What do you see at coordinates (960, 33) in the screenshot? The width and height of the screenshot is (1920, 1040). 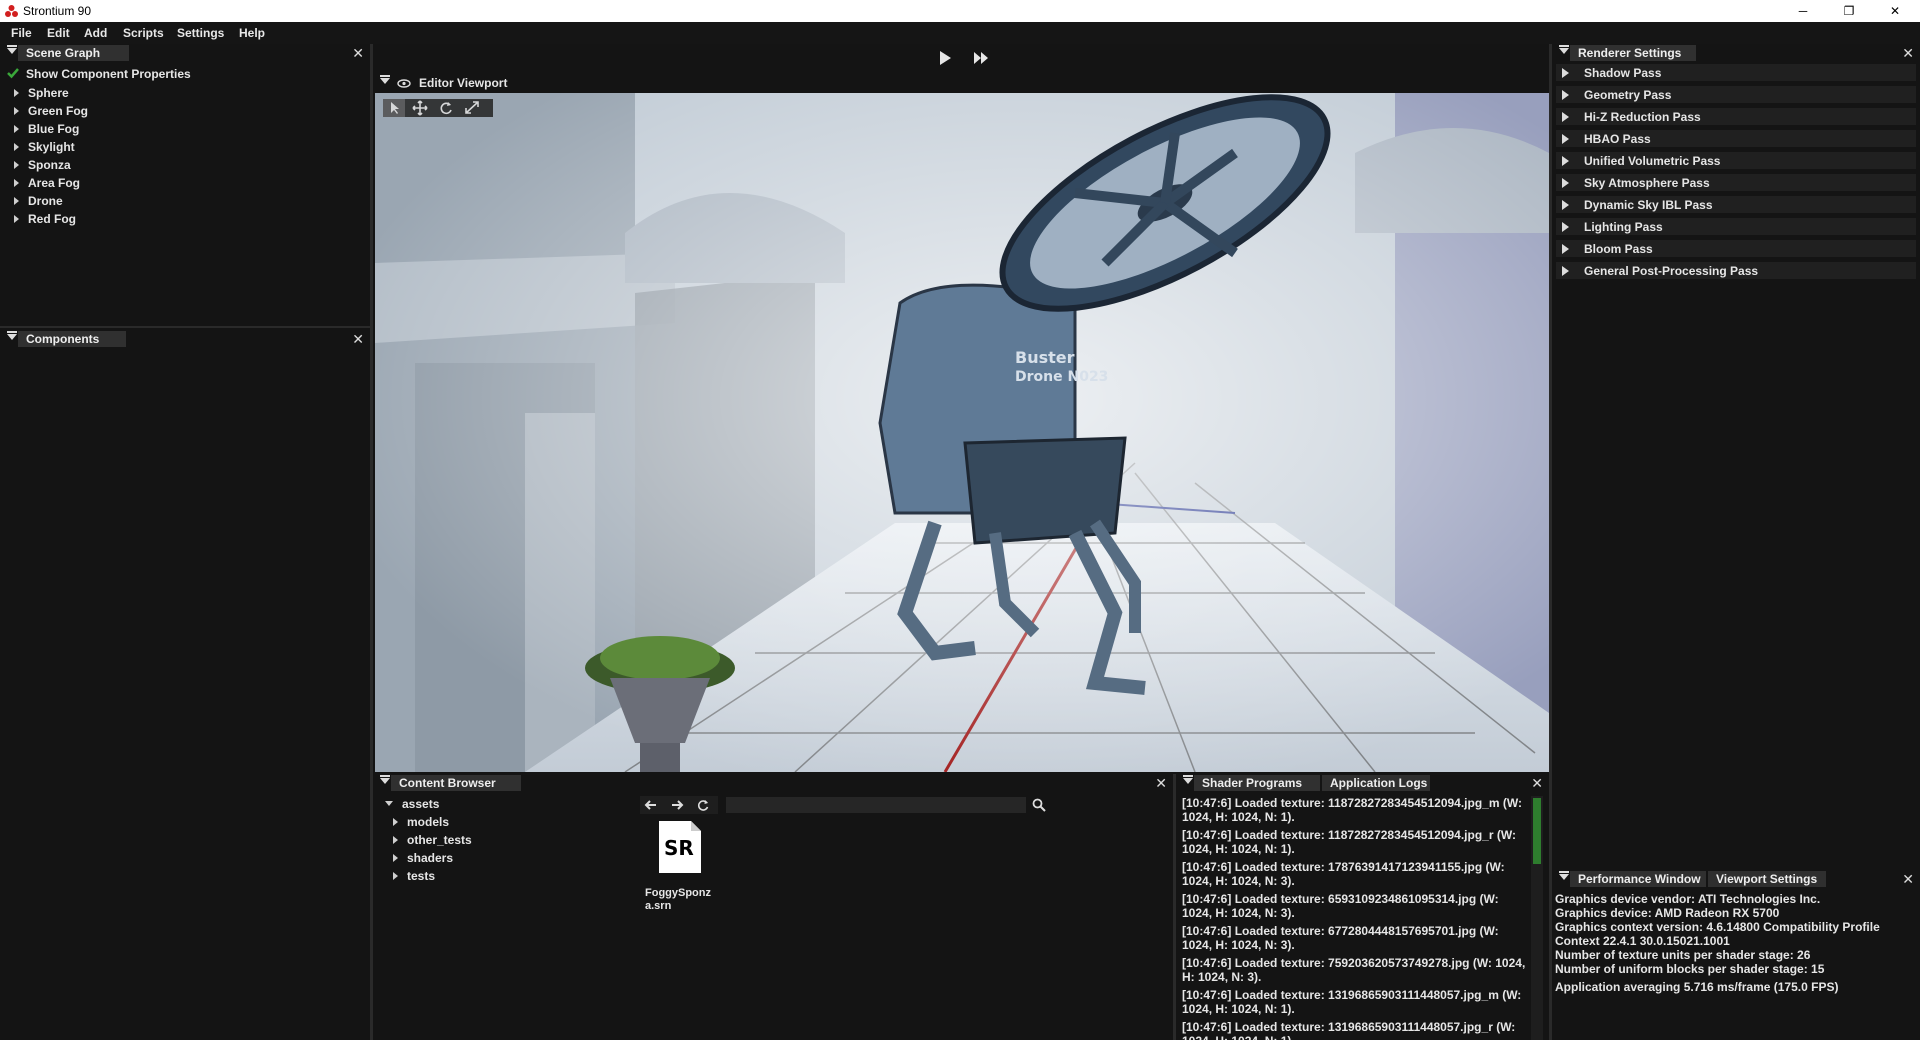 I see `menu-bar: File Edit Add Scripts Settings Help` at bounding box center [960, 33].